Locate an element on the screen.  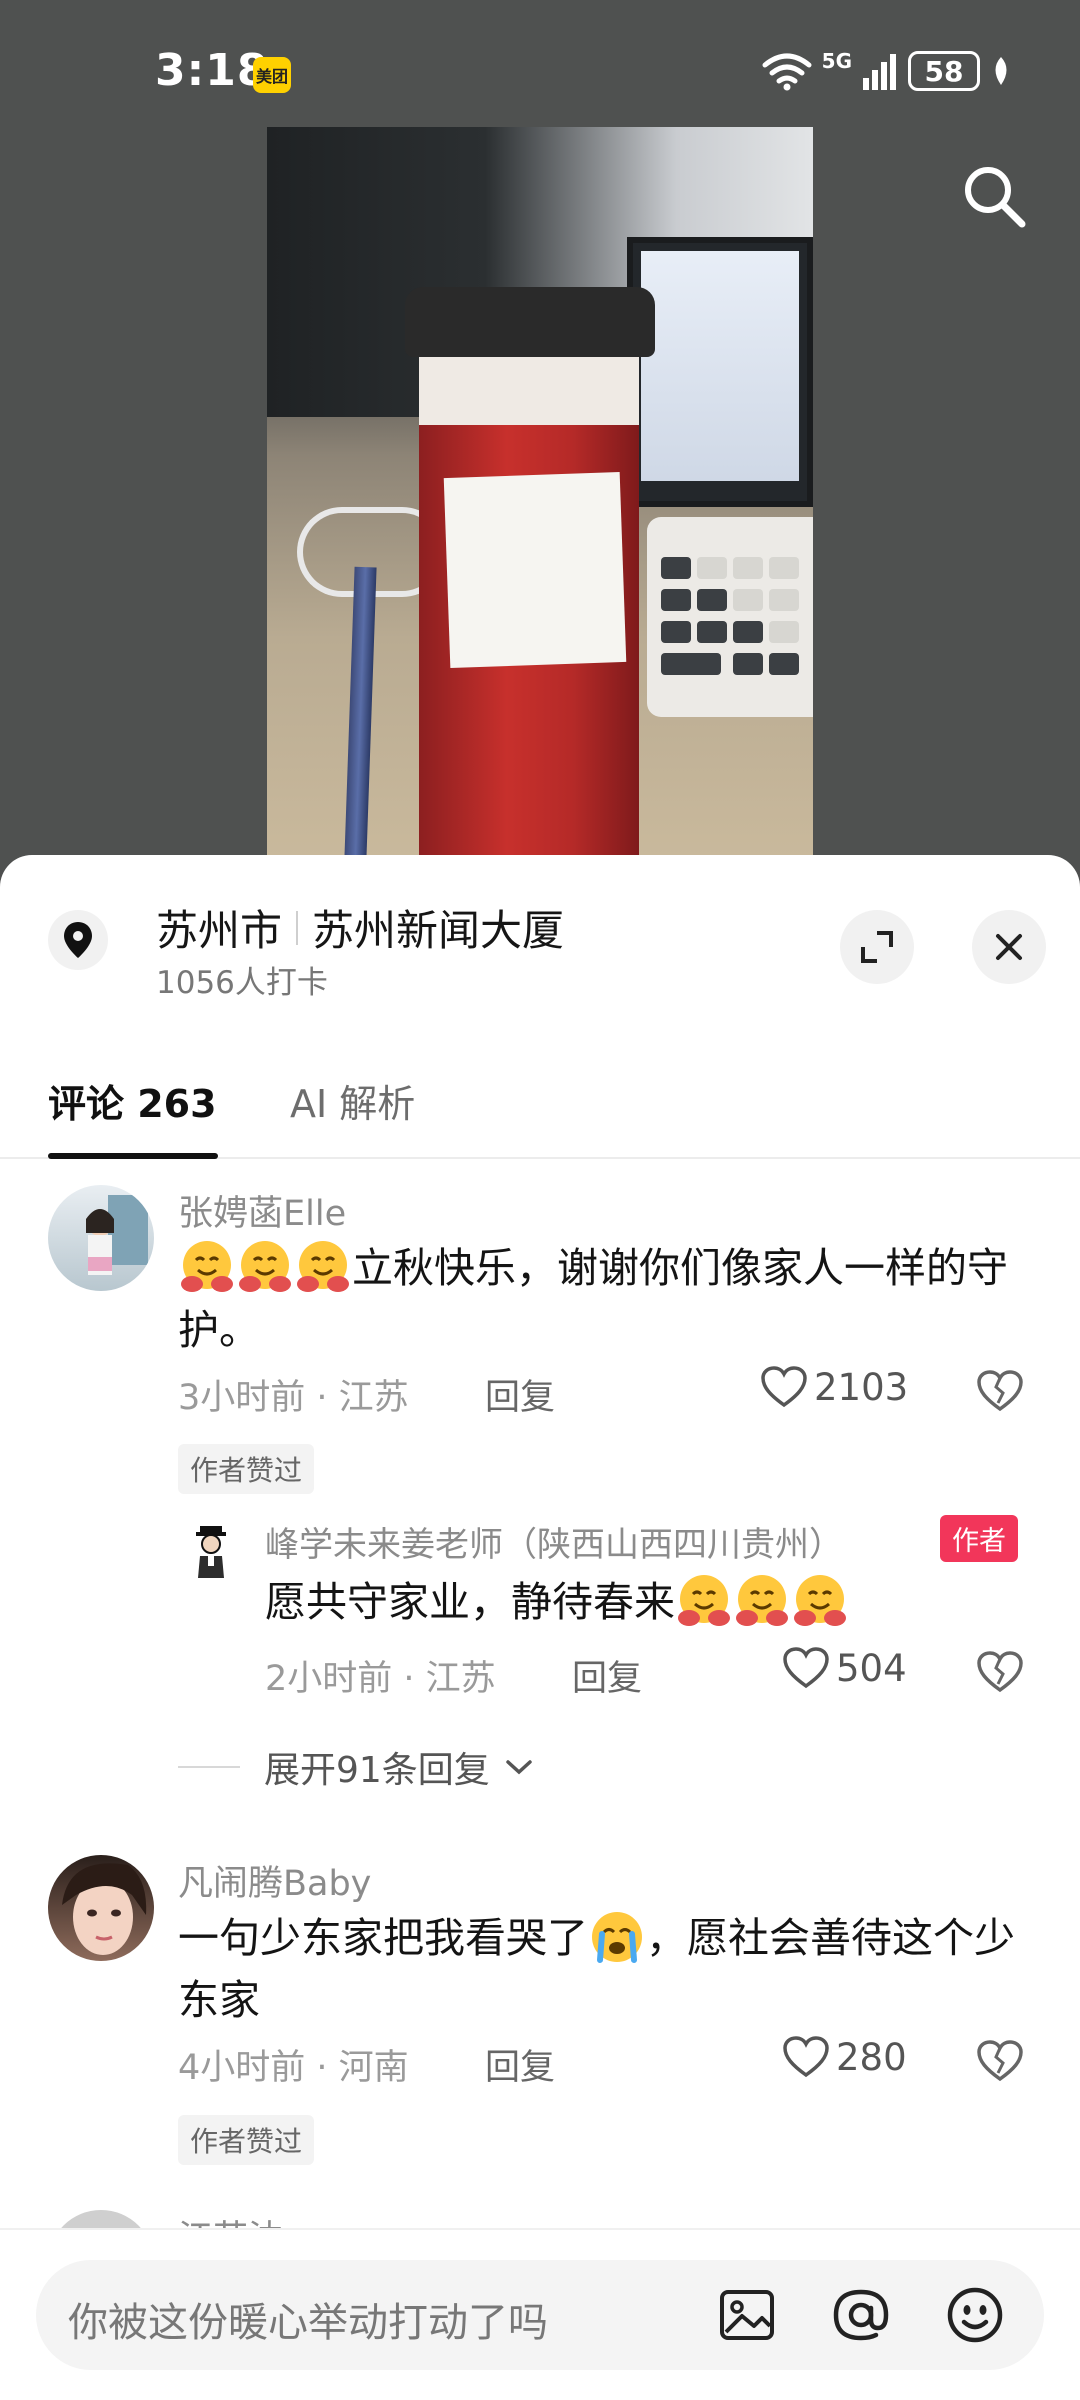
status-icons: 5G 58 is located at coordinates (887, 71).